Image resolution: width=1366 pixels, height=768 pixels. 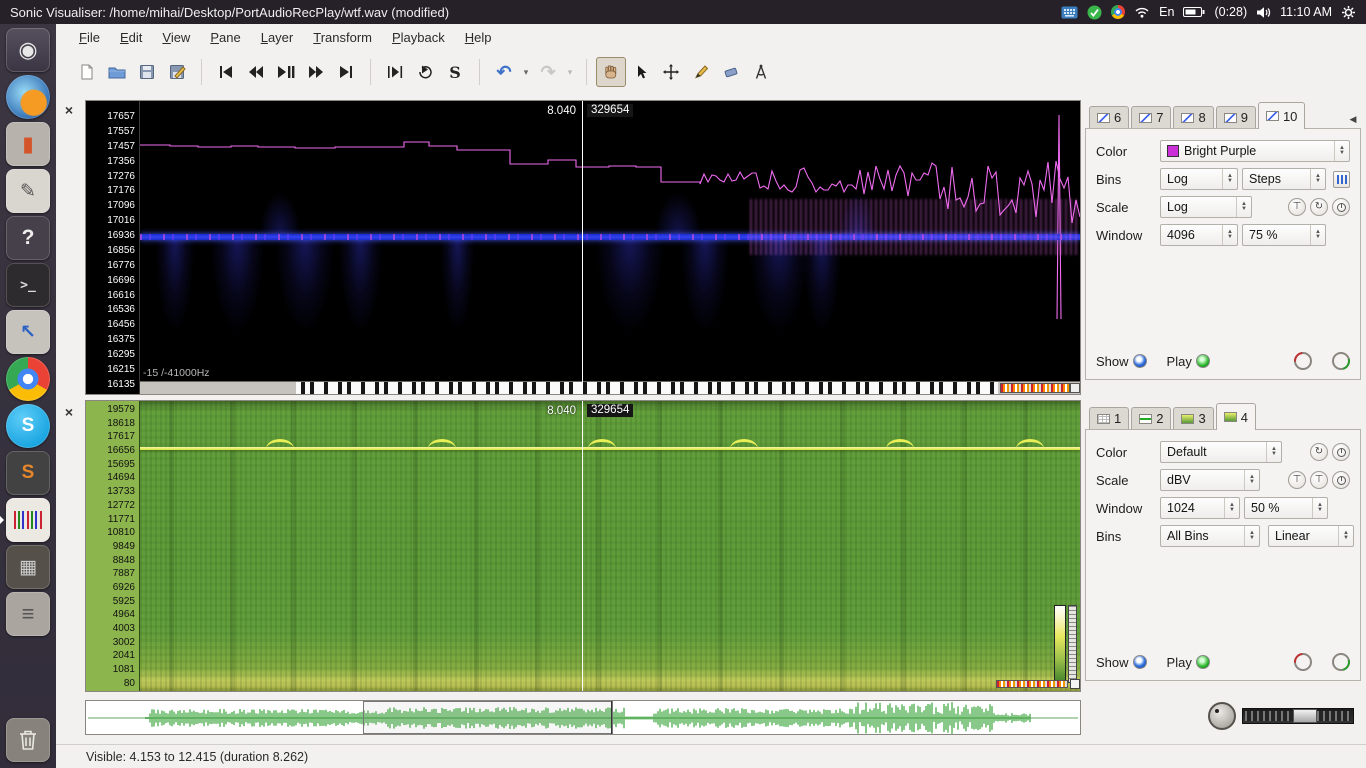 What do you see at coordinates (395, 72) in the screenshot?
I see `play-selection-button` at bounding box center [395, 72].